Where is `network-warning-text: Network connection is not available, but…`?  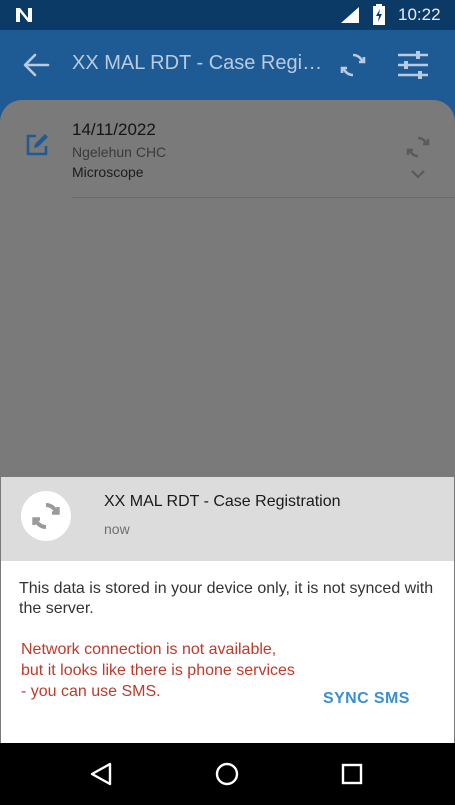
network-warning-text: Network connection is not available, but… is located at coordinates (158, 670).